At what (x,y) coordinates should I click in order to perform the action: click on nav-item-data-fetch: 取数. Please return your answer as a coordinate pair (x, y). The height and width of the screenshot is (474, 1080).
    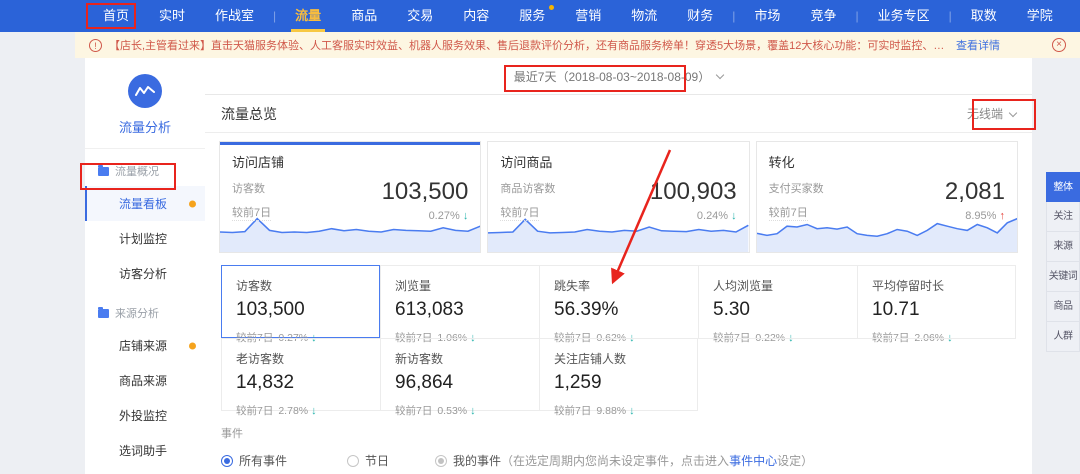
    Looking at the image, I should click on (984, 16).